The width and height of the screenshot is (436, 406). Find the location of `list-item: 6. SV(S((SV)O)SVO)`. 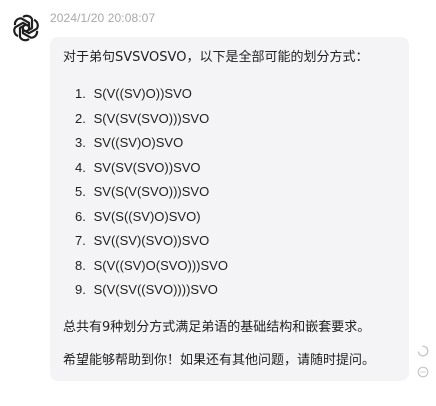

list-item: 6. SV(S((SV)O)SVO) is located at coordinates (138, 216).